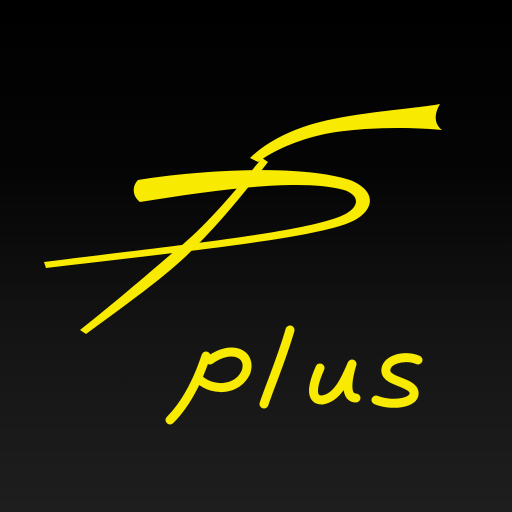 This screenshot has width=512, height=512. I want to click on logo-top-swoosh, so click(346, 133).